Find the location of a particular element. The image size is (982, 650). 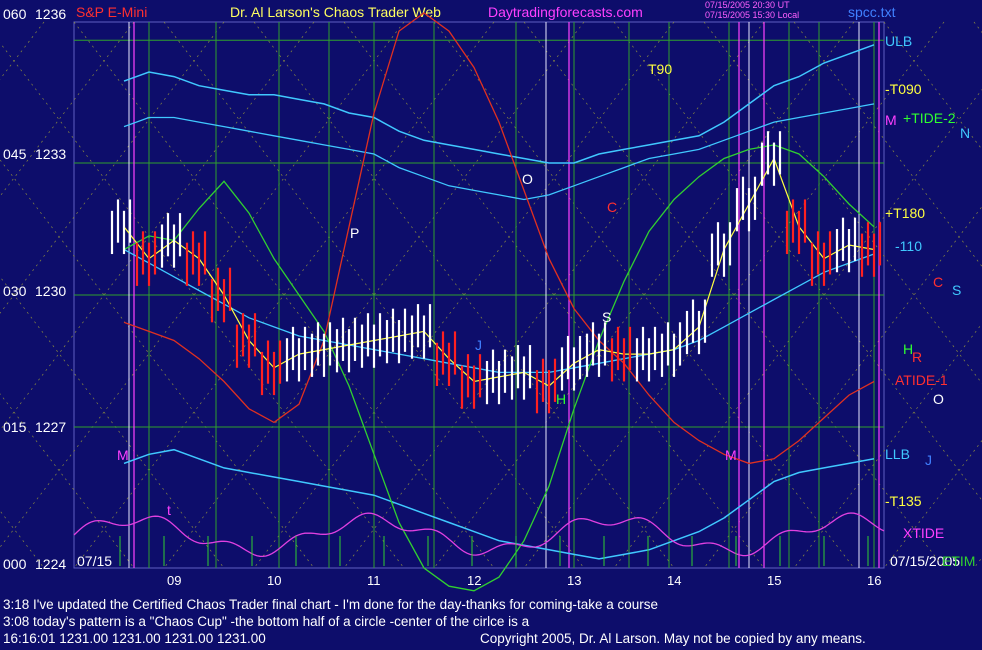

chart-title: Dr. Al Larson's Chaos Trader Web is located at coordinates (335, 12).